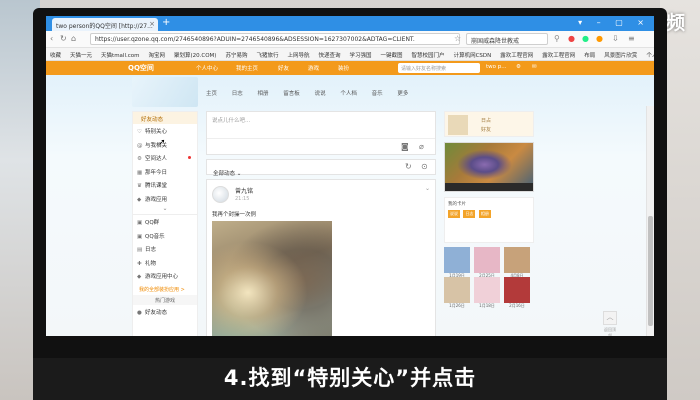 The height and width of the screenshot is (400, 700). I want to click on qzone-logo: QQ空间, so click(141, 68).